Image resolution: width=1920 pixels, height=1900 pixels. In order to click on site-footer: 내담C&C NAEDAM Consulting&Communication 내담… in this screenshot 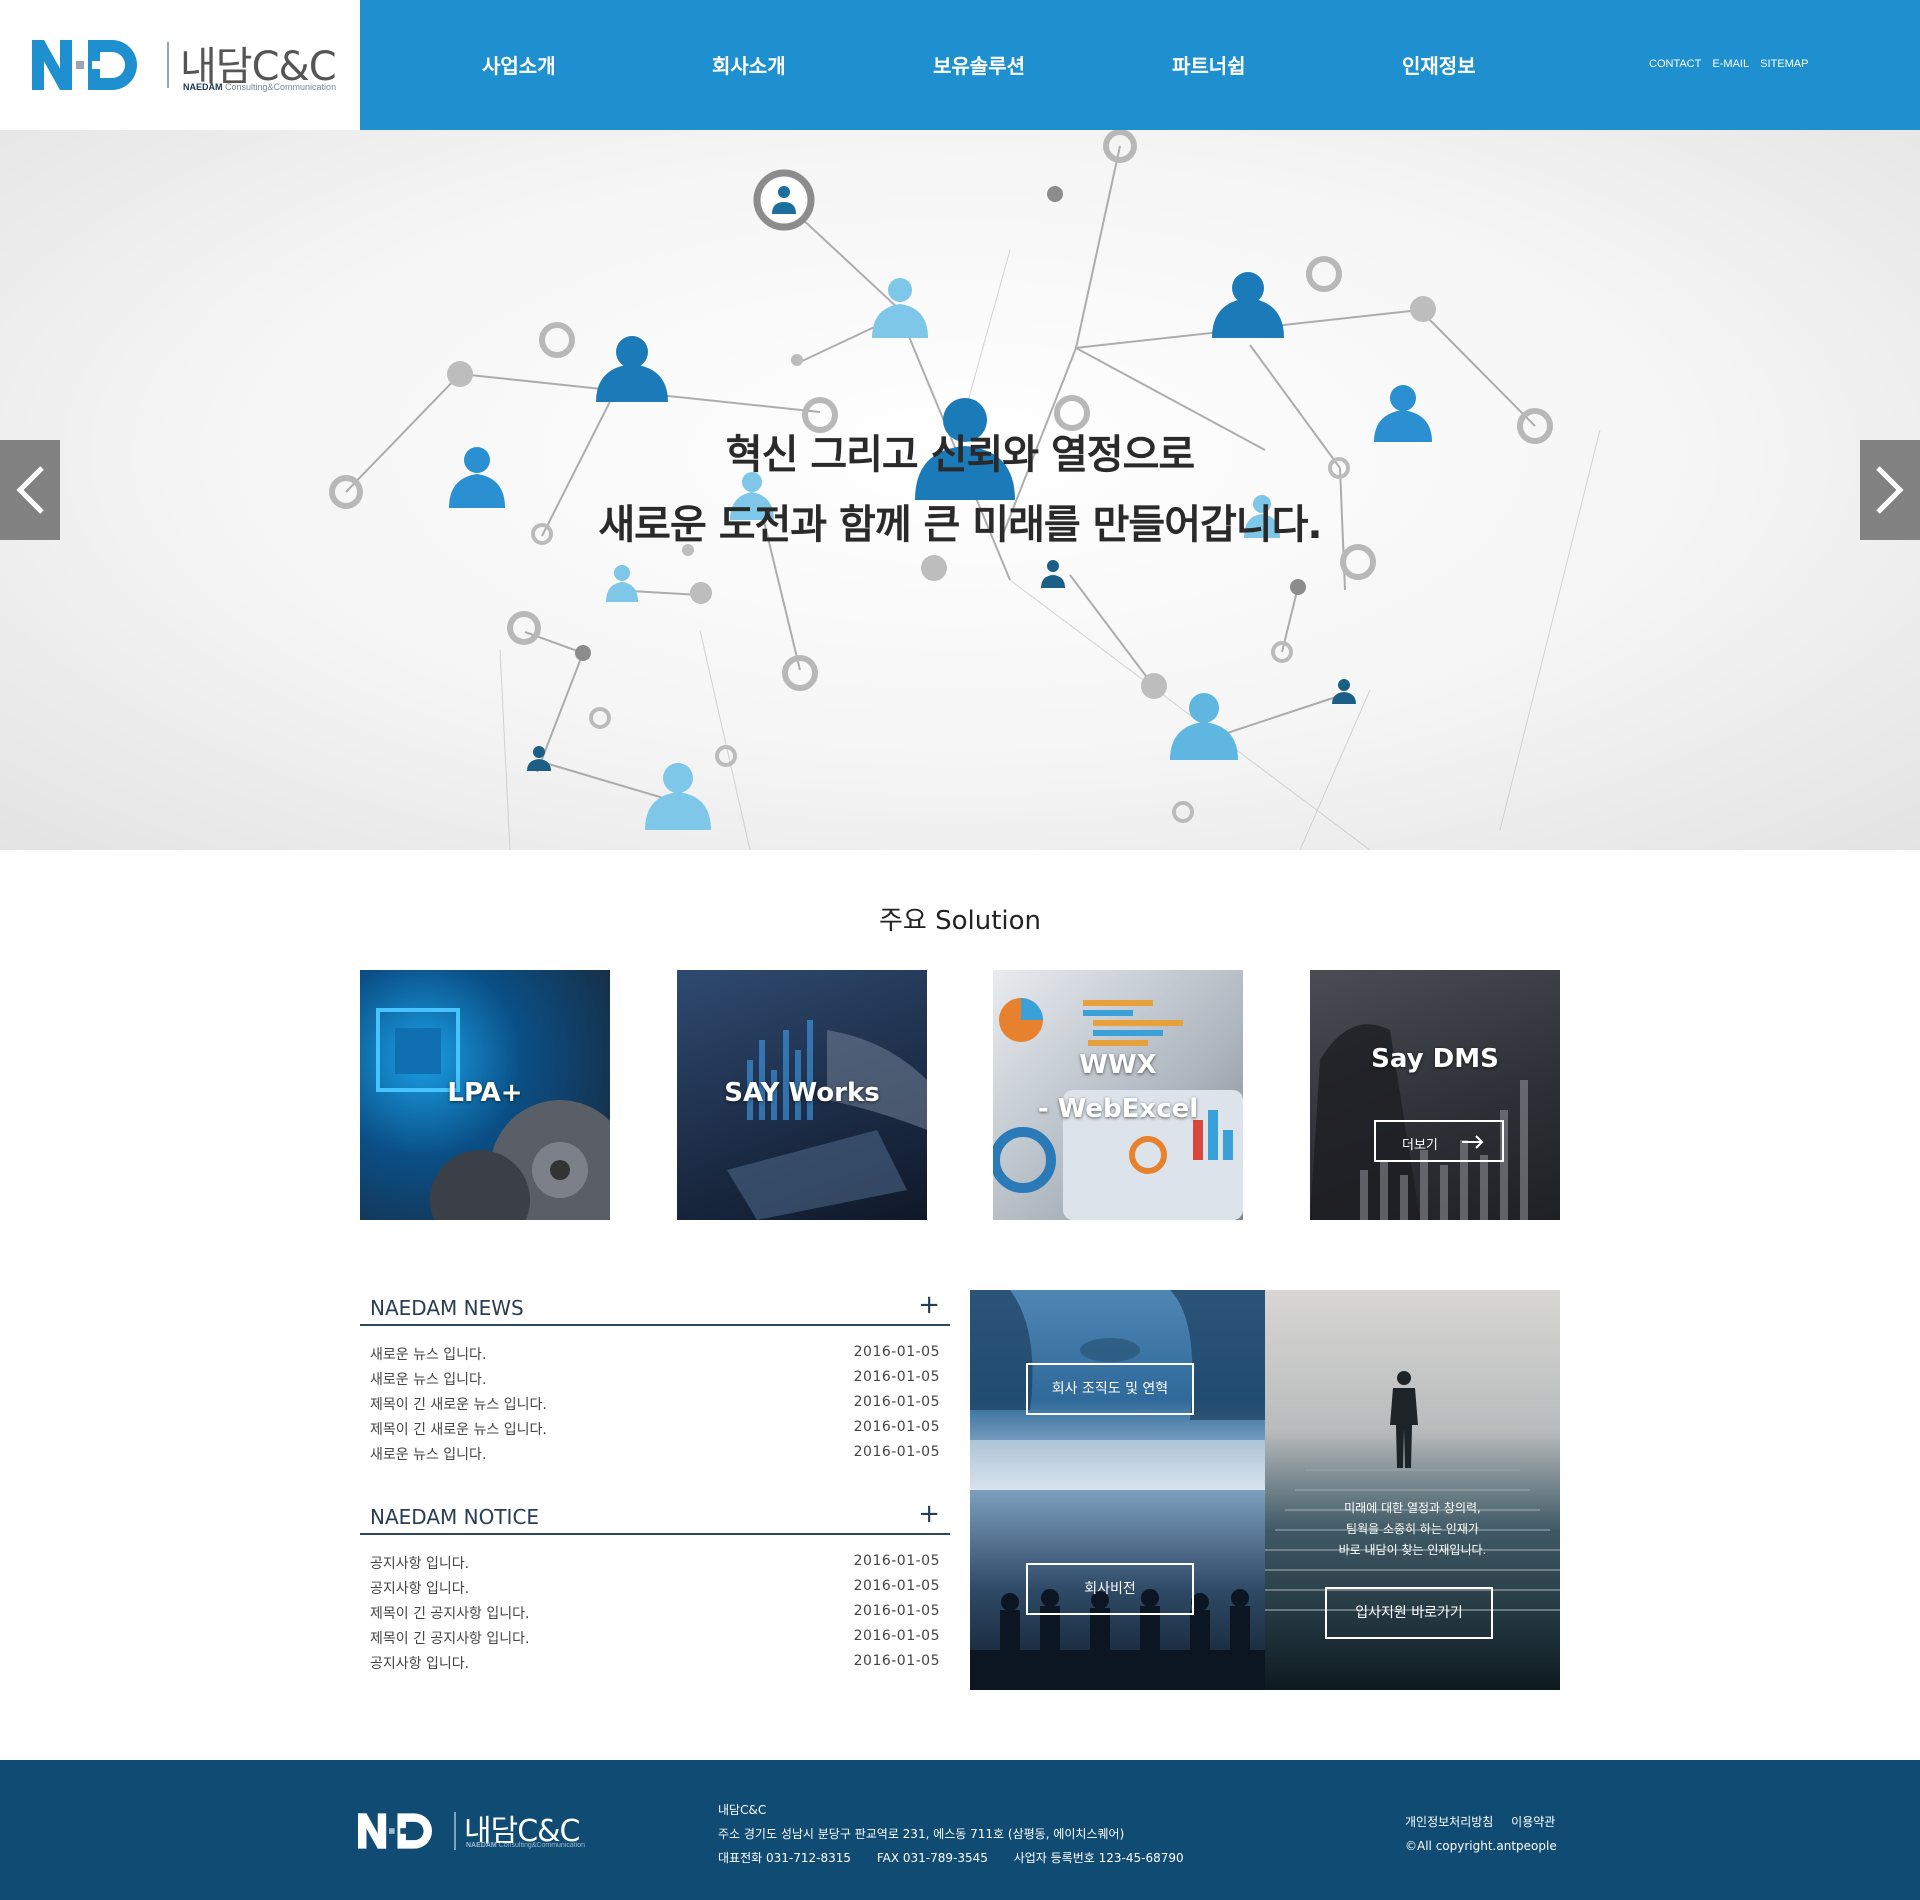, I will do `click(960, 1830)`.